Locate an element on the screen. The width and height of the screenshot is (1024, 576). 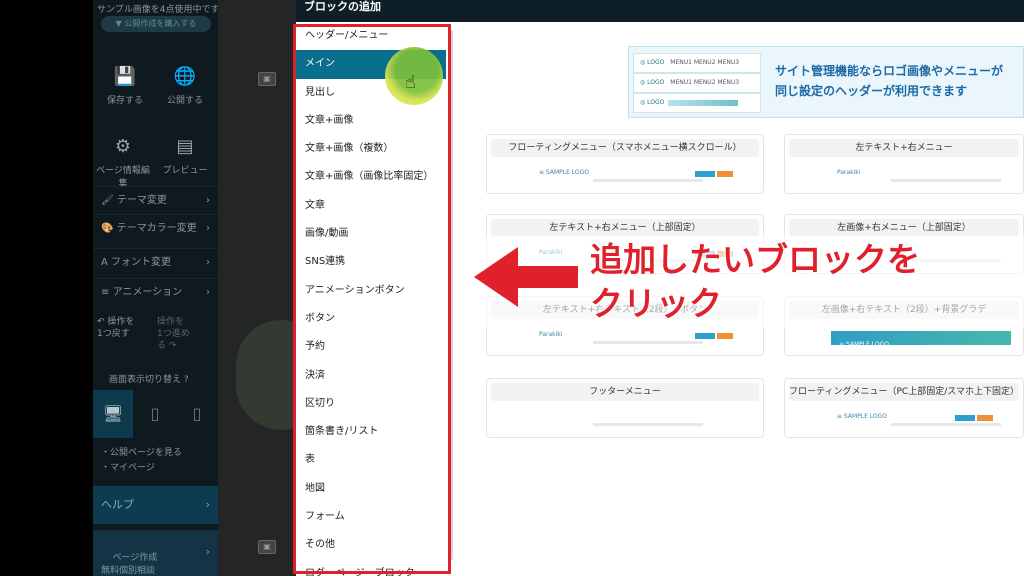
my-page-link: ・マイページ is located at coordinates (141, 468).